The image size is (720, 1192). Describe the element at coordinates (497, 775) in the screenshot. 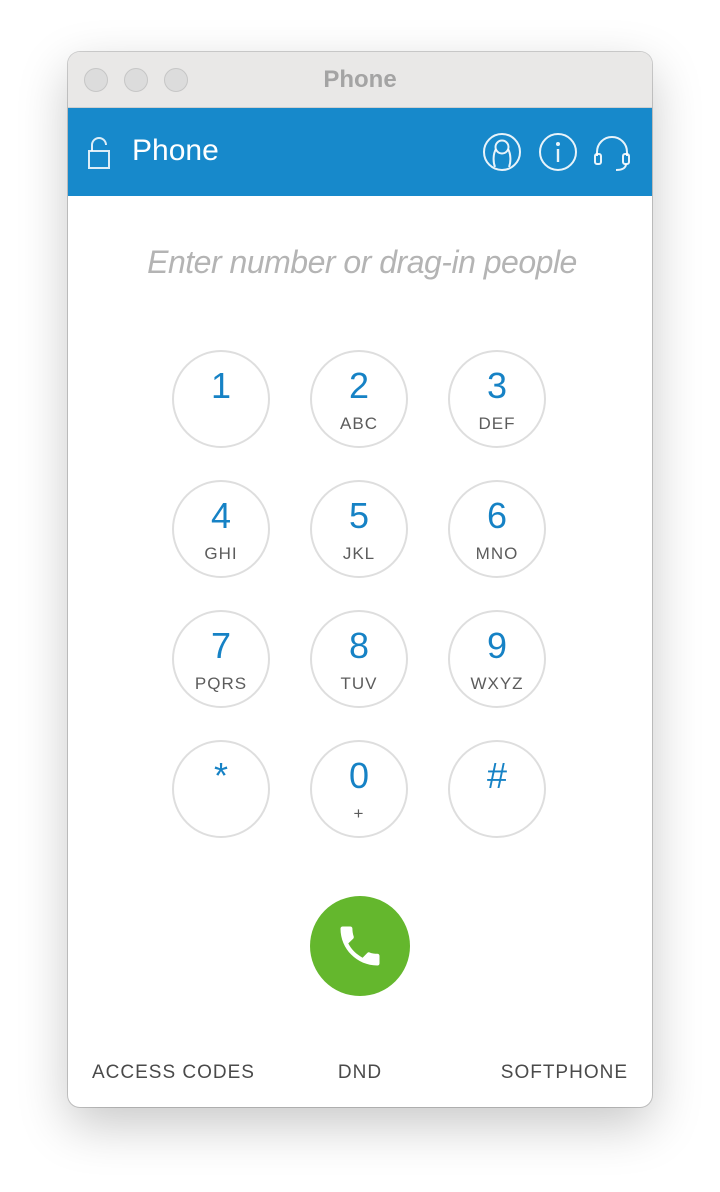

I see `key-digit: #` at that location.